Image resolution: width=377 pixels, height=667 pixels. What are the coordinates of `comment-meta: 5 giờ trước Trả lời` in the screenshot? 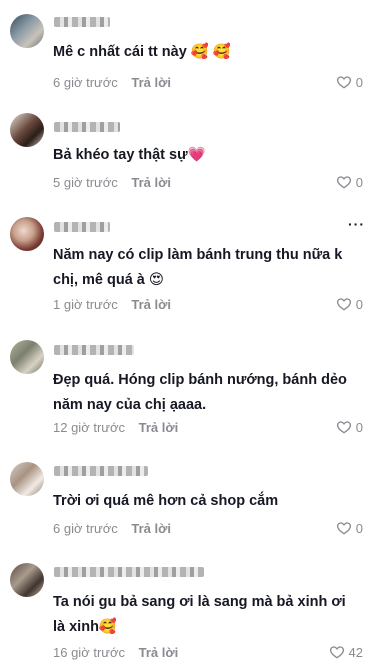 It's located at (112, 182).